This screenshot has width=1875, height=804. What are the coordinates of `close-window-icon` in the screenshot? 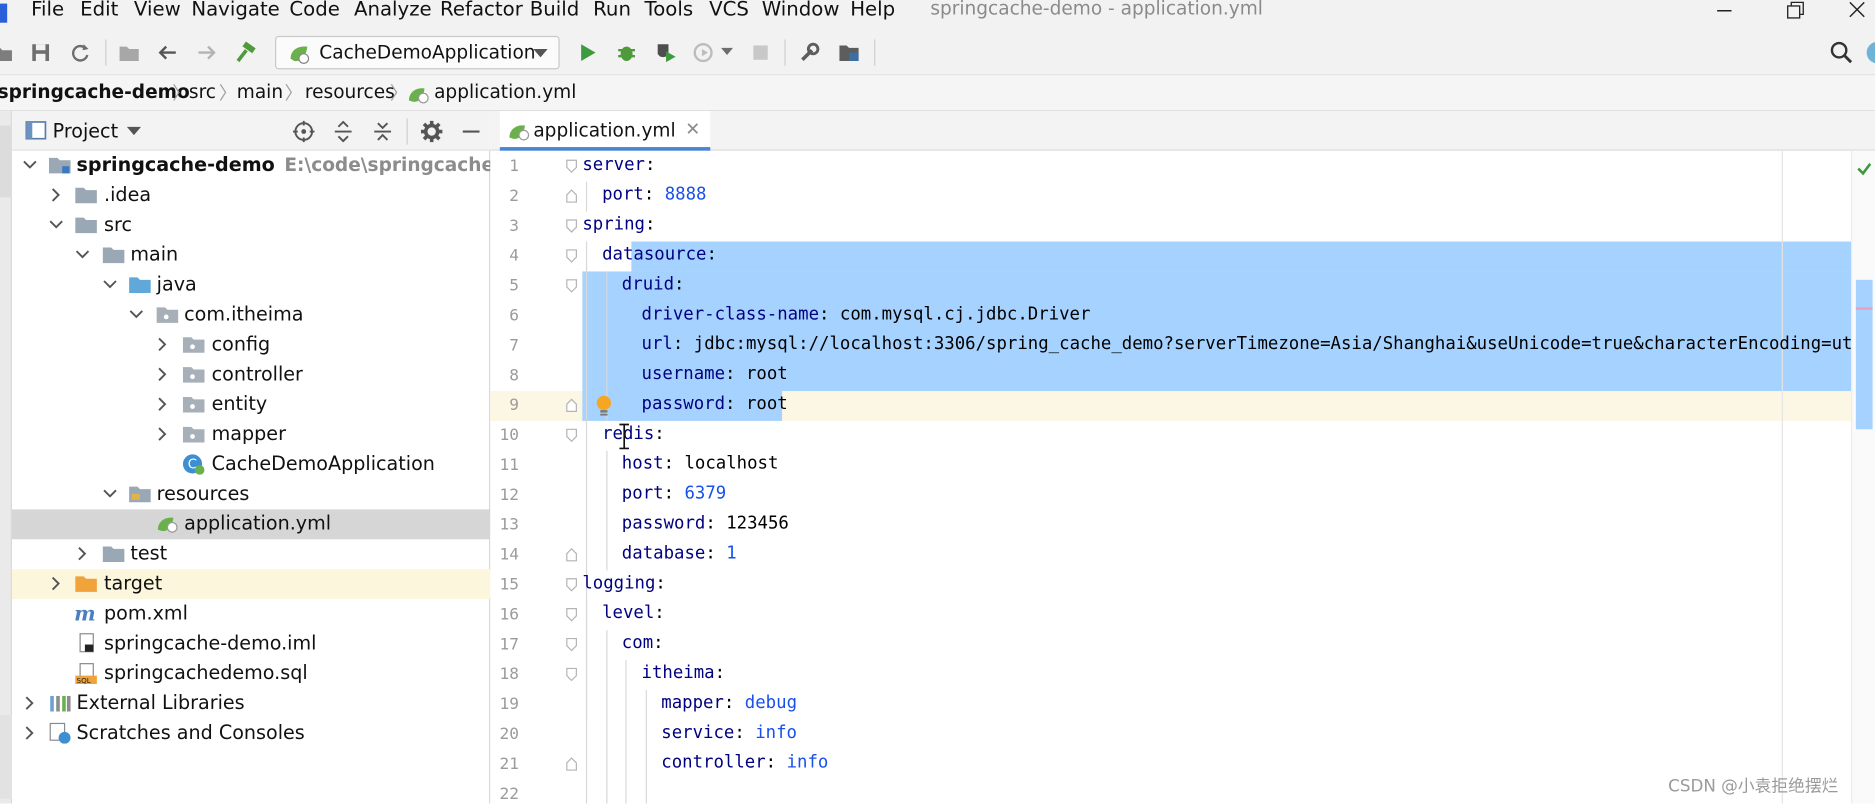 It's located at (1857, 12).